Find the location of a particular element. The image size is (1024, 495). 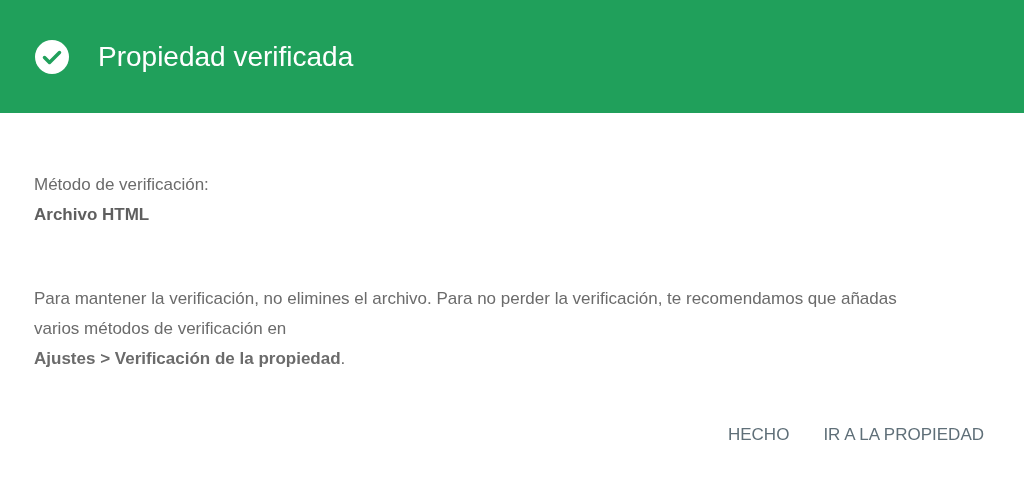

info-message: Para mantener la verificación, no elimines el archivo. Para no perder la verificación, te recomendamos que añadas varios métodos de verificación en Ajustes > Verificación de la propiedad. is located at coordinates (466, 329).